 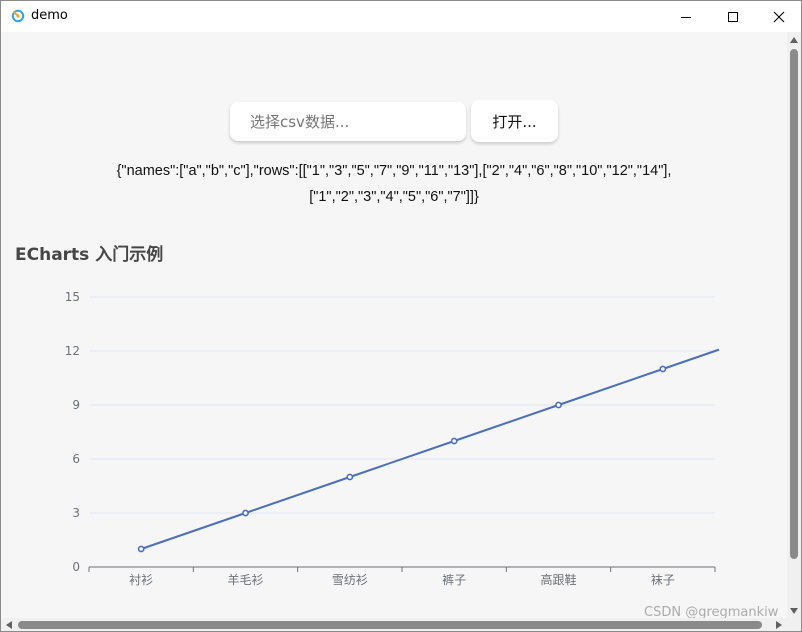 What do you see at coordinates (18, 16) in the screenshot?
I see `app-logo-icon` at bounding box center [18, 16].